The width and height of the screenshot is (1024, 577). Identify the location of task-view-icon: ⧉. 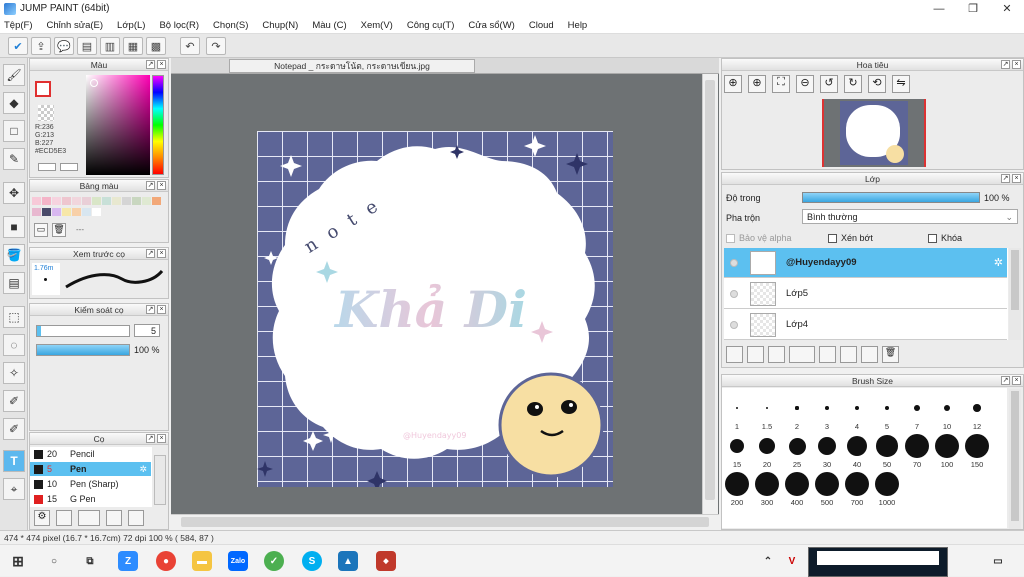
(90, 561).